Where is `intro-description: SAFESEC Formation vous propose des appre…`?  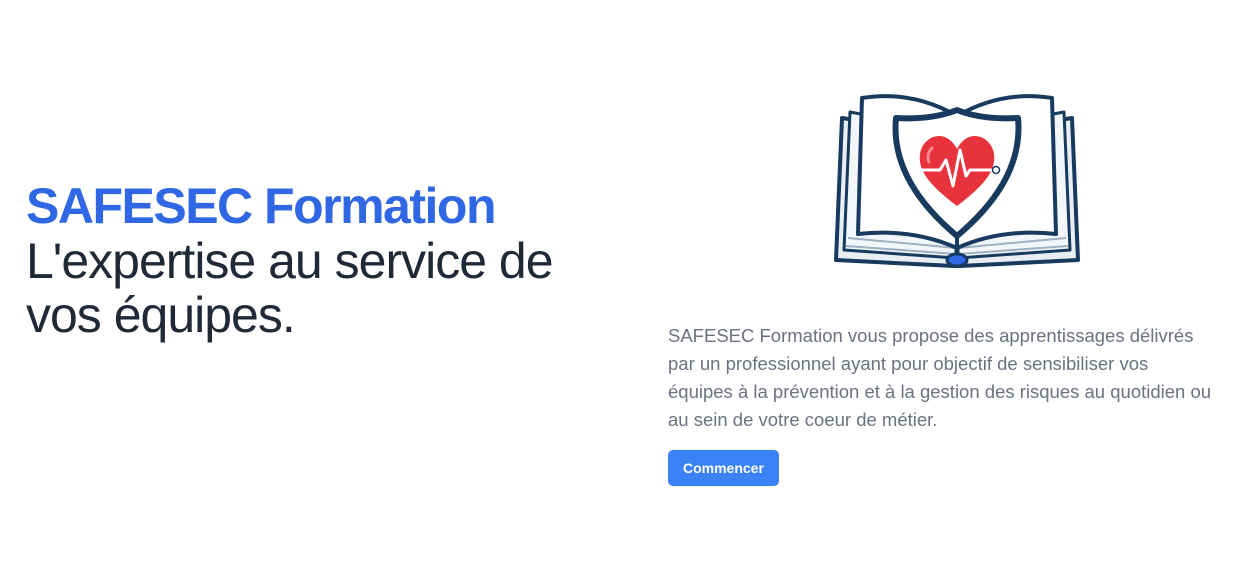
intro-description: SAFESEC Formation vous propose des appre… is located at coordinates (940, 377).